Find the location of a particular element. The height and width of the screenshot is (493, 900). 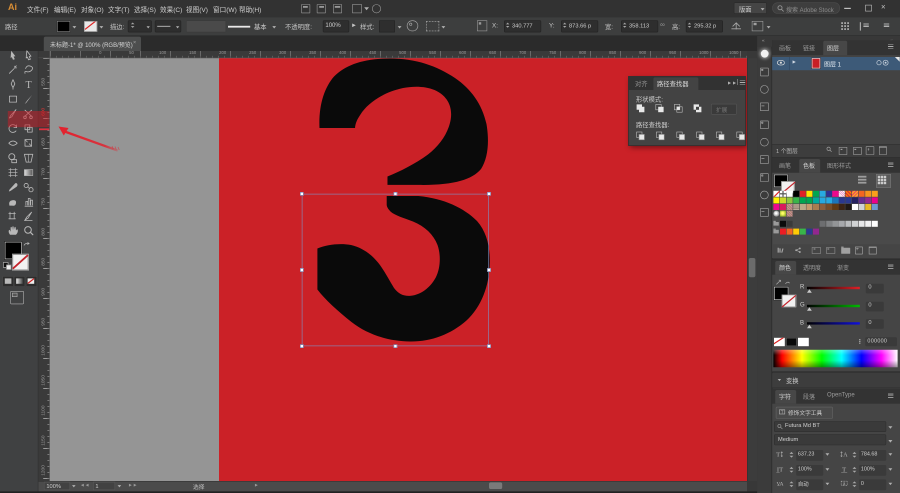

svg-text: a is located at coordinates (844, 483).